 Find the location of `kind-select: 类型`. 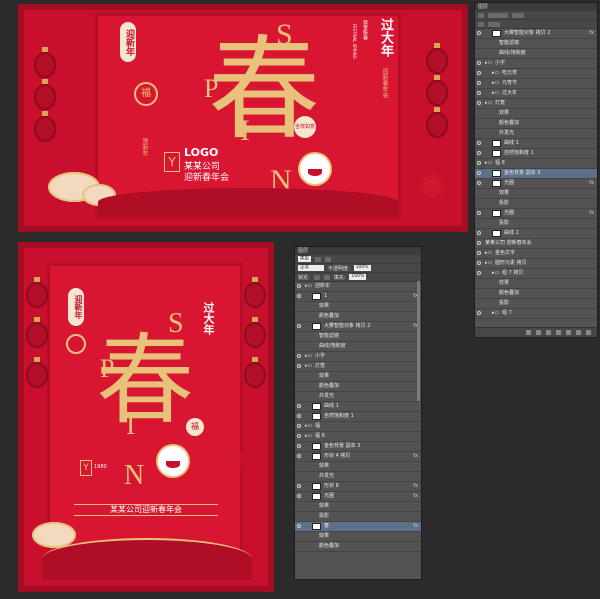

kind-select: 类型 is located at coordinates (304, 259).